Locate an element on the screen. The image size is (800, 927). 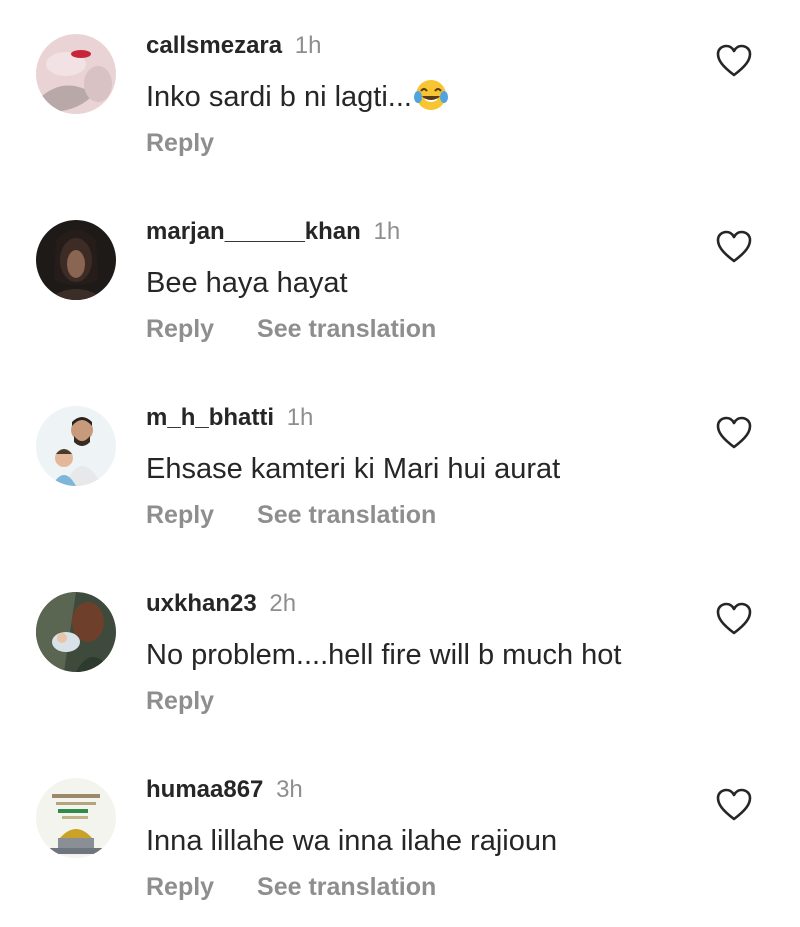
timestamp: 2h is located at coordinates (283, 603).